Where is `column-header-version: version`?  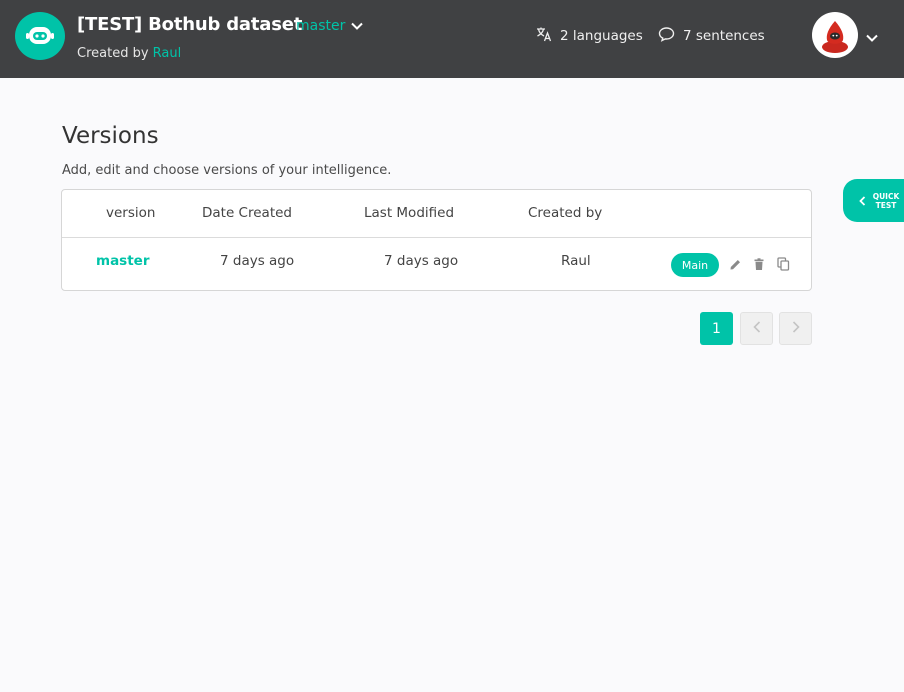 column-header-version: version is located at coordinates (130, 213).